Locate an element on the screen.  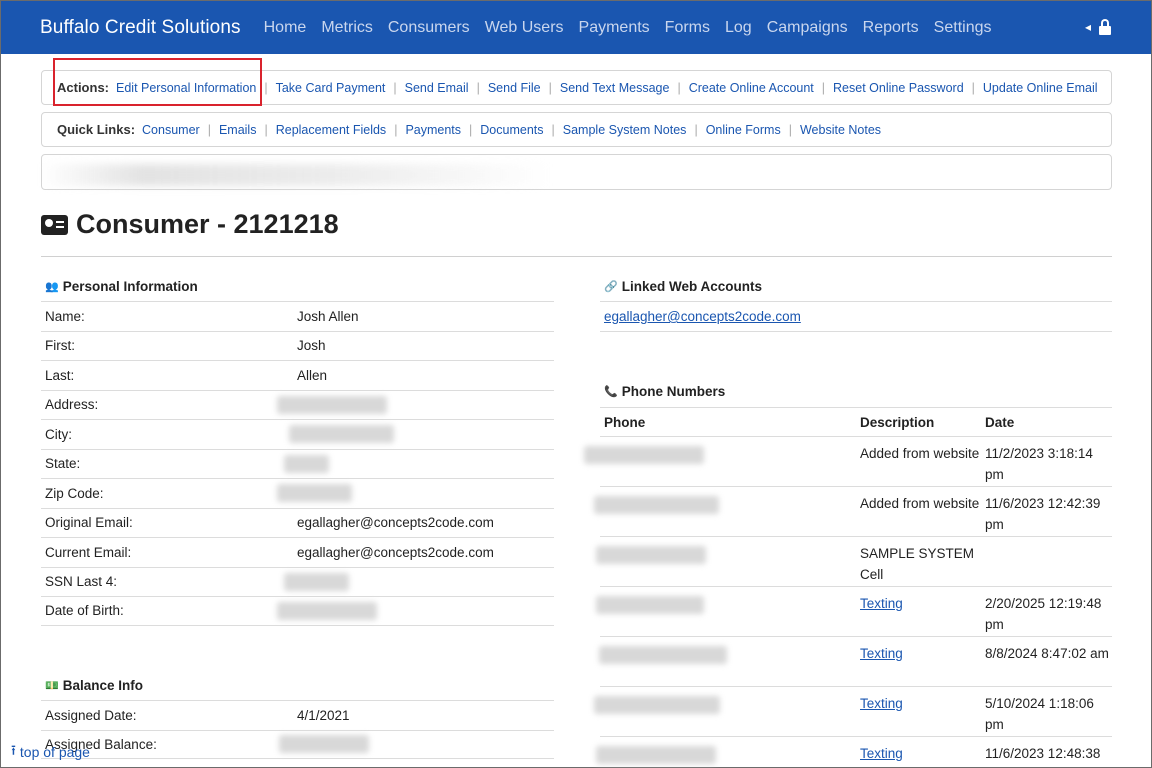
page-title: Consumer - 2121218 is located at coordinates (190, 224).